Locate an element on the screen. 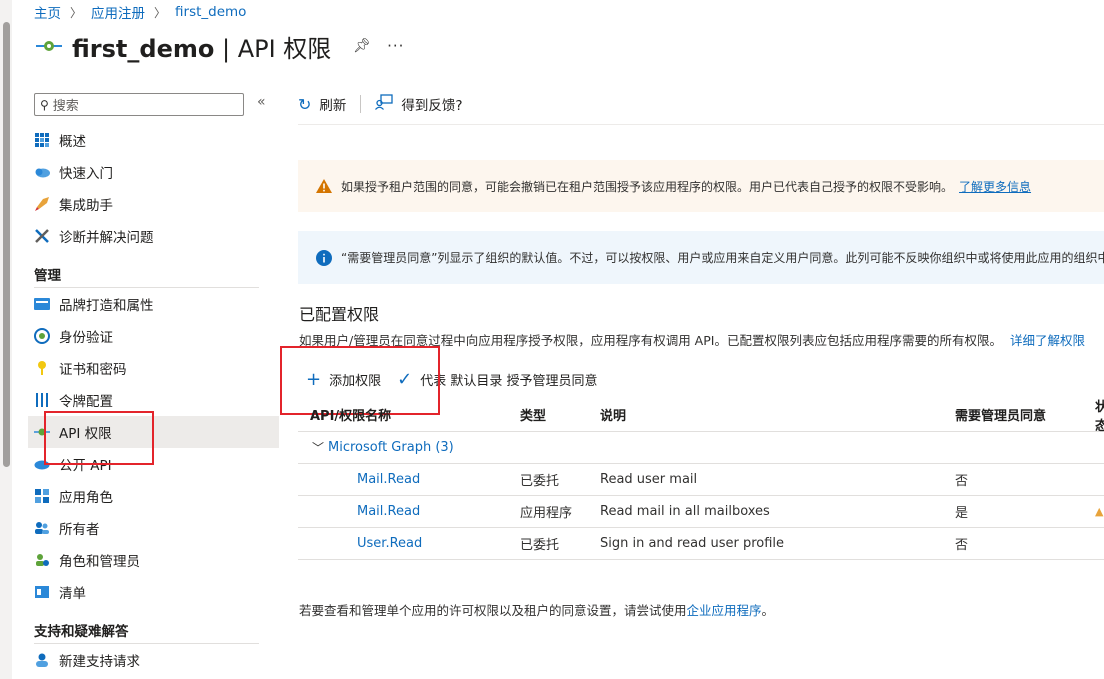 The width and height of the screenshot is (1104, 679). column-header-type: 类型 is located at coordinates (560, 414).